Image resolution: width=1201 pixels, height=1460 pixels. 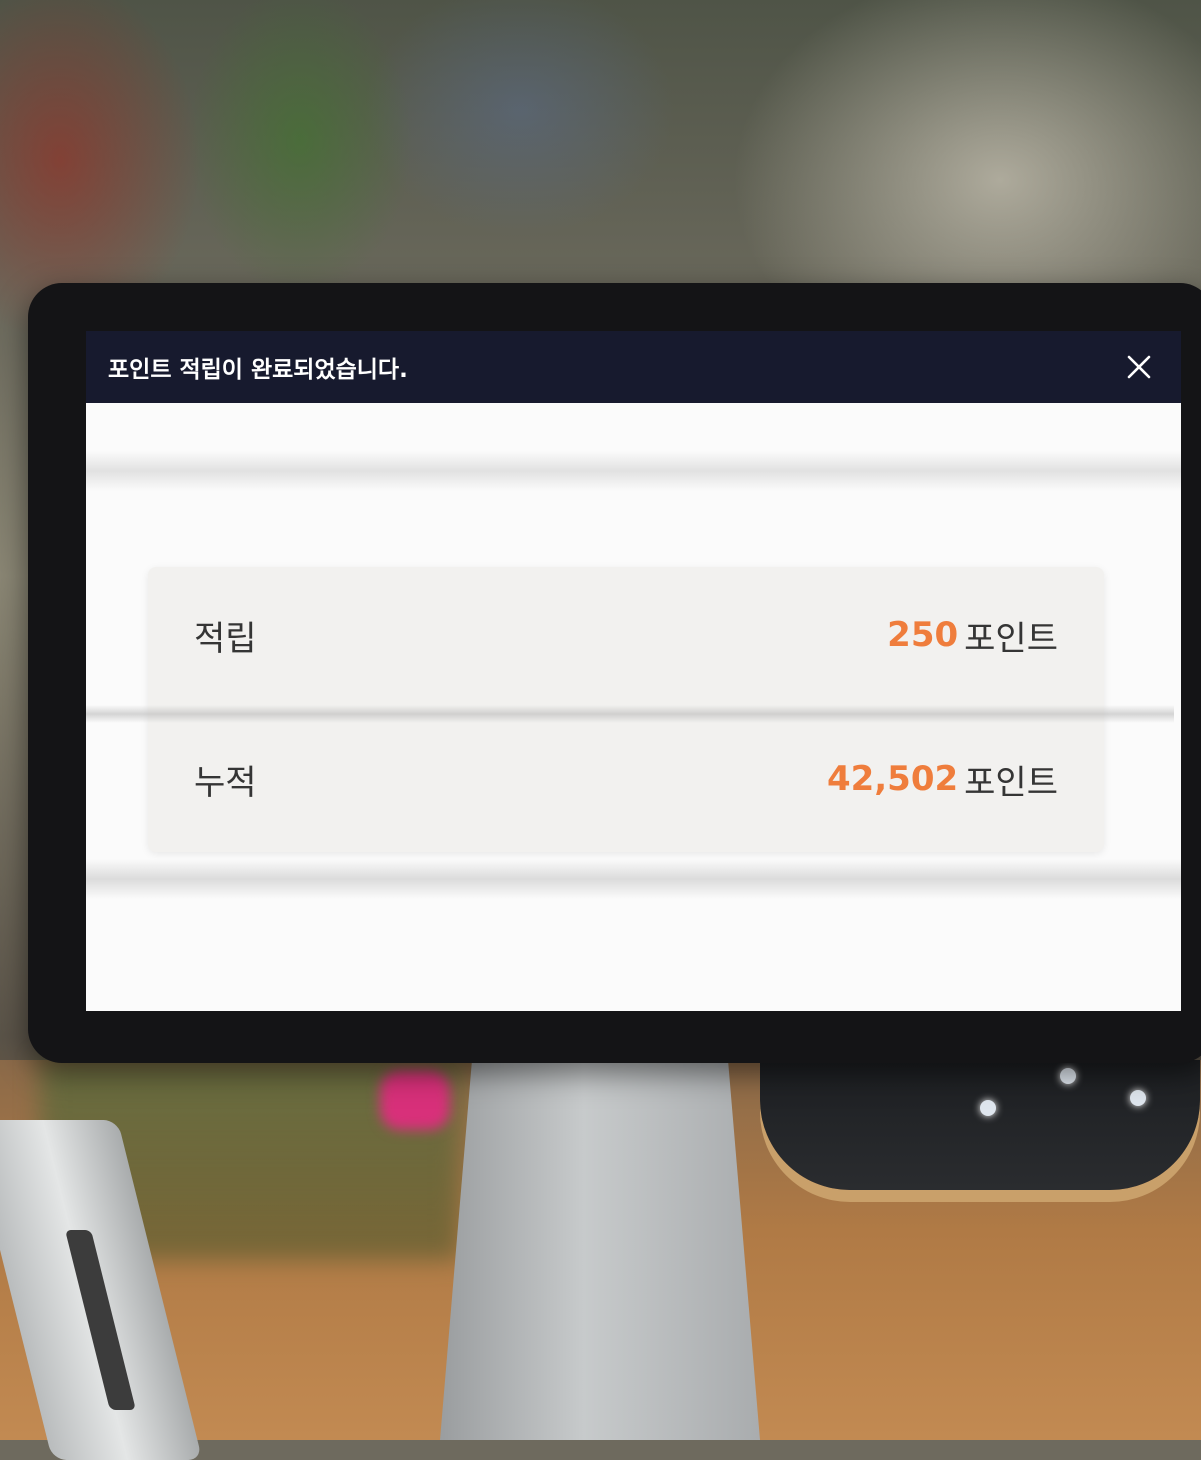 I want to click on total-label: 누적, so click(x=225, y=782).